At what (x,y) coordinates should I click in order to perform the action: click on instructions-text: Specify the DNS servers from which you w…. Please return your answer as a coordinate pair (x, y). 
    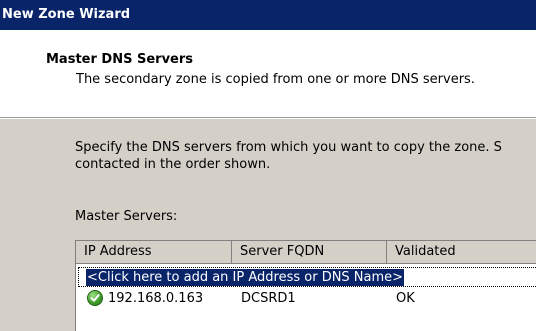
    Looking at the image, I should click on (288, 156).